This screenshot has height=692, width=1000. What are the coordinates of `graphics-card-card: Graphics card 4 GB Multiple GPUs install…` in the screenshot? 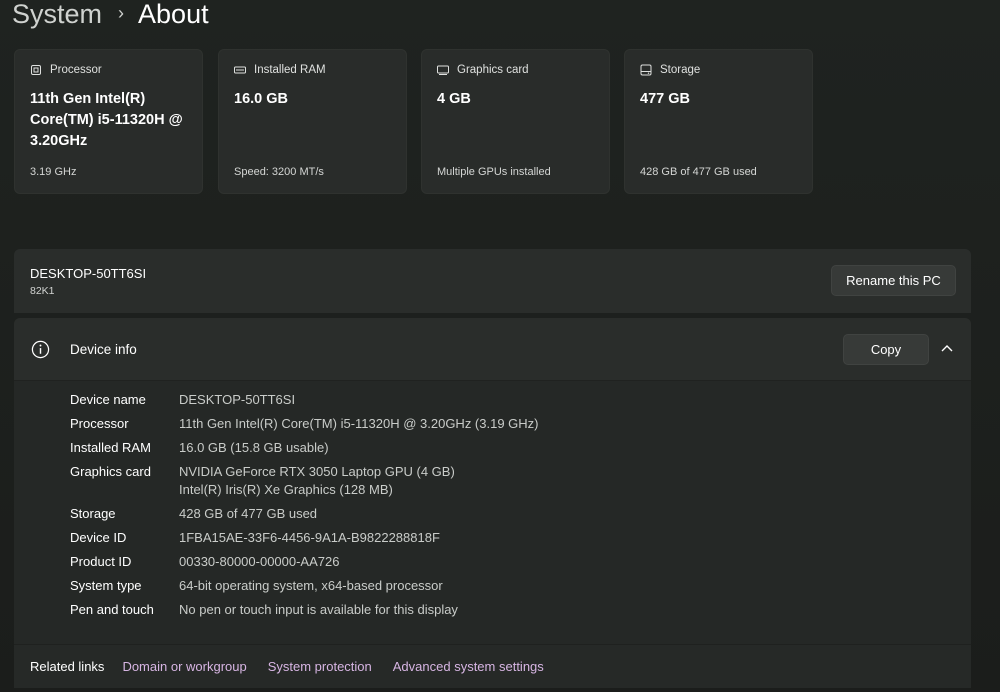 It's located at (515, 121).